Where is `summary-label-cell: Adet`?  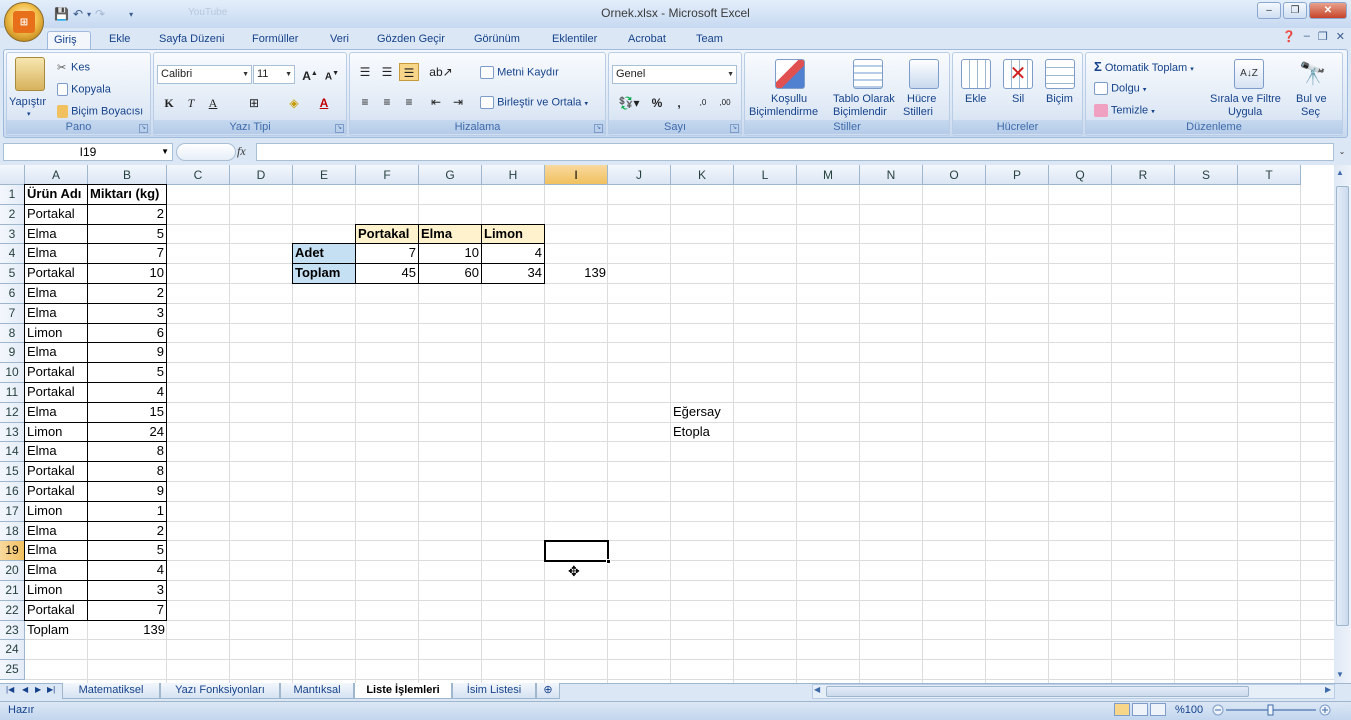 summary-label-cell: Adet is located at coordinates (324, 254).